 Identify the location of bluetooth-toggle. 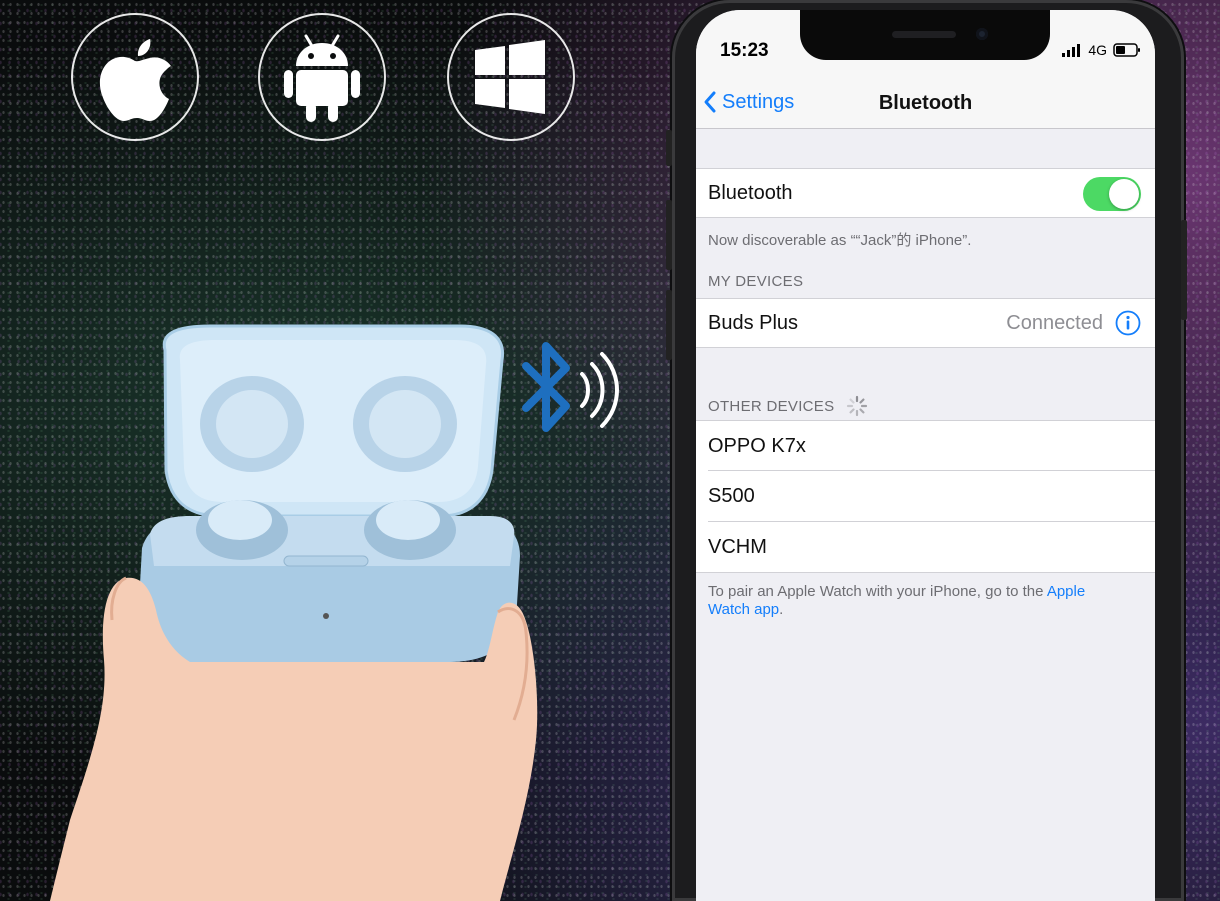
(1112, 194).